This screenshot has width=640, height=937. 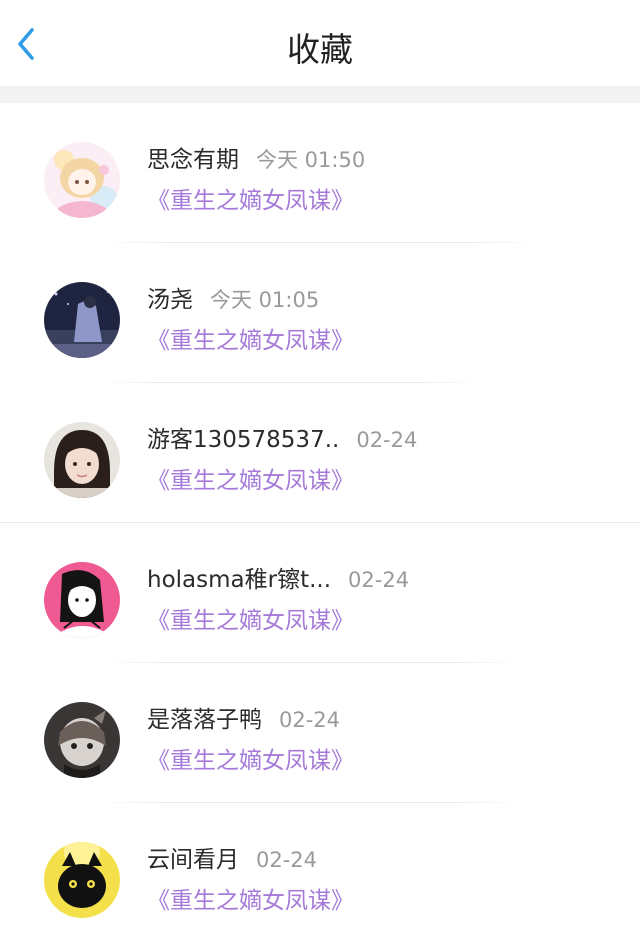 I want to click on dark-figure-avatar, so click(x=82, y=740).